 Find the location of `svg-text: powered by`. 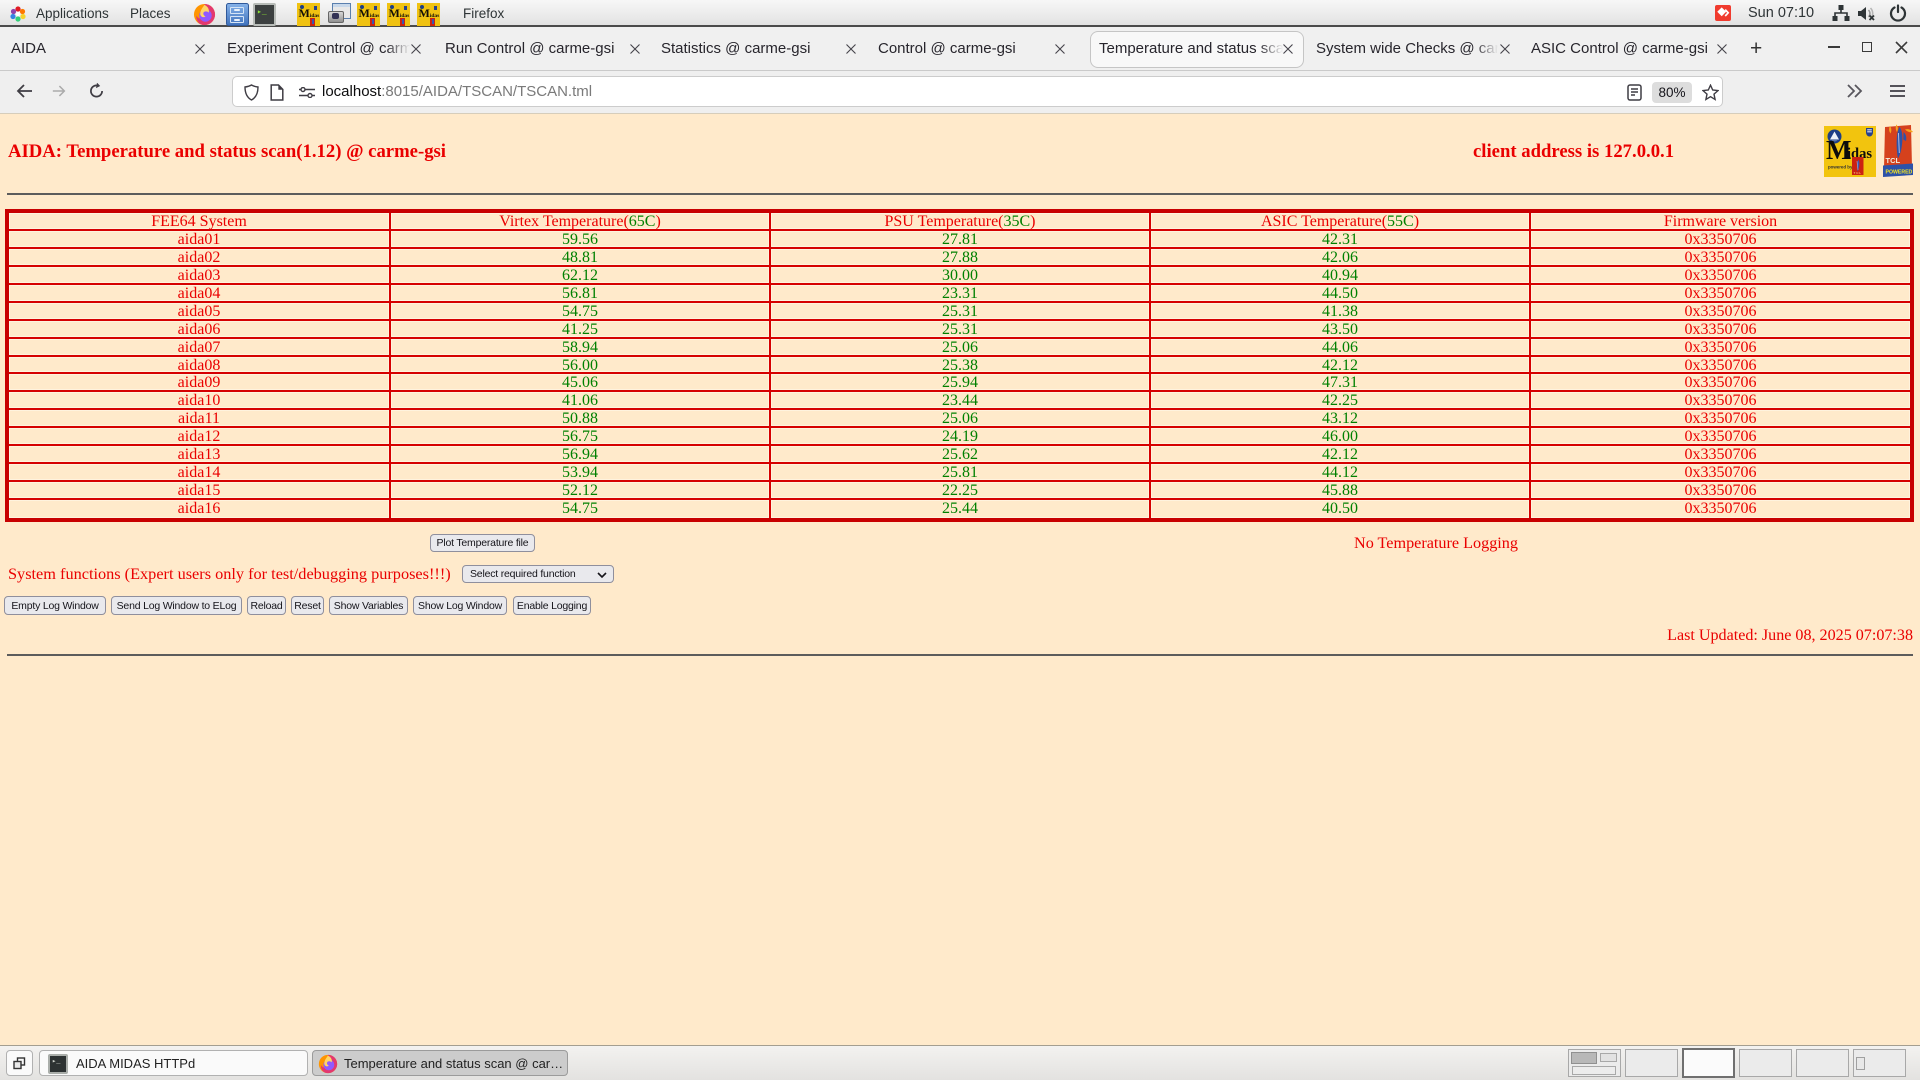

svg-text: powered by is located at coordinates (1840, 167).